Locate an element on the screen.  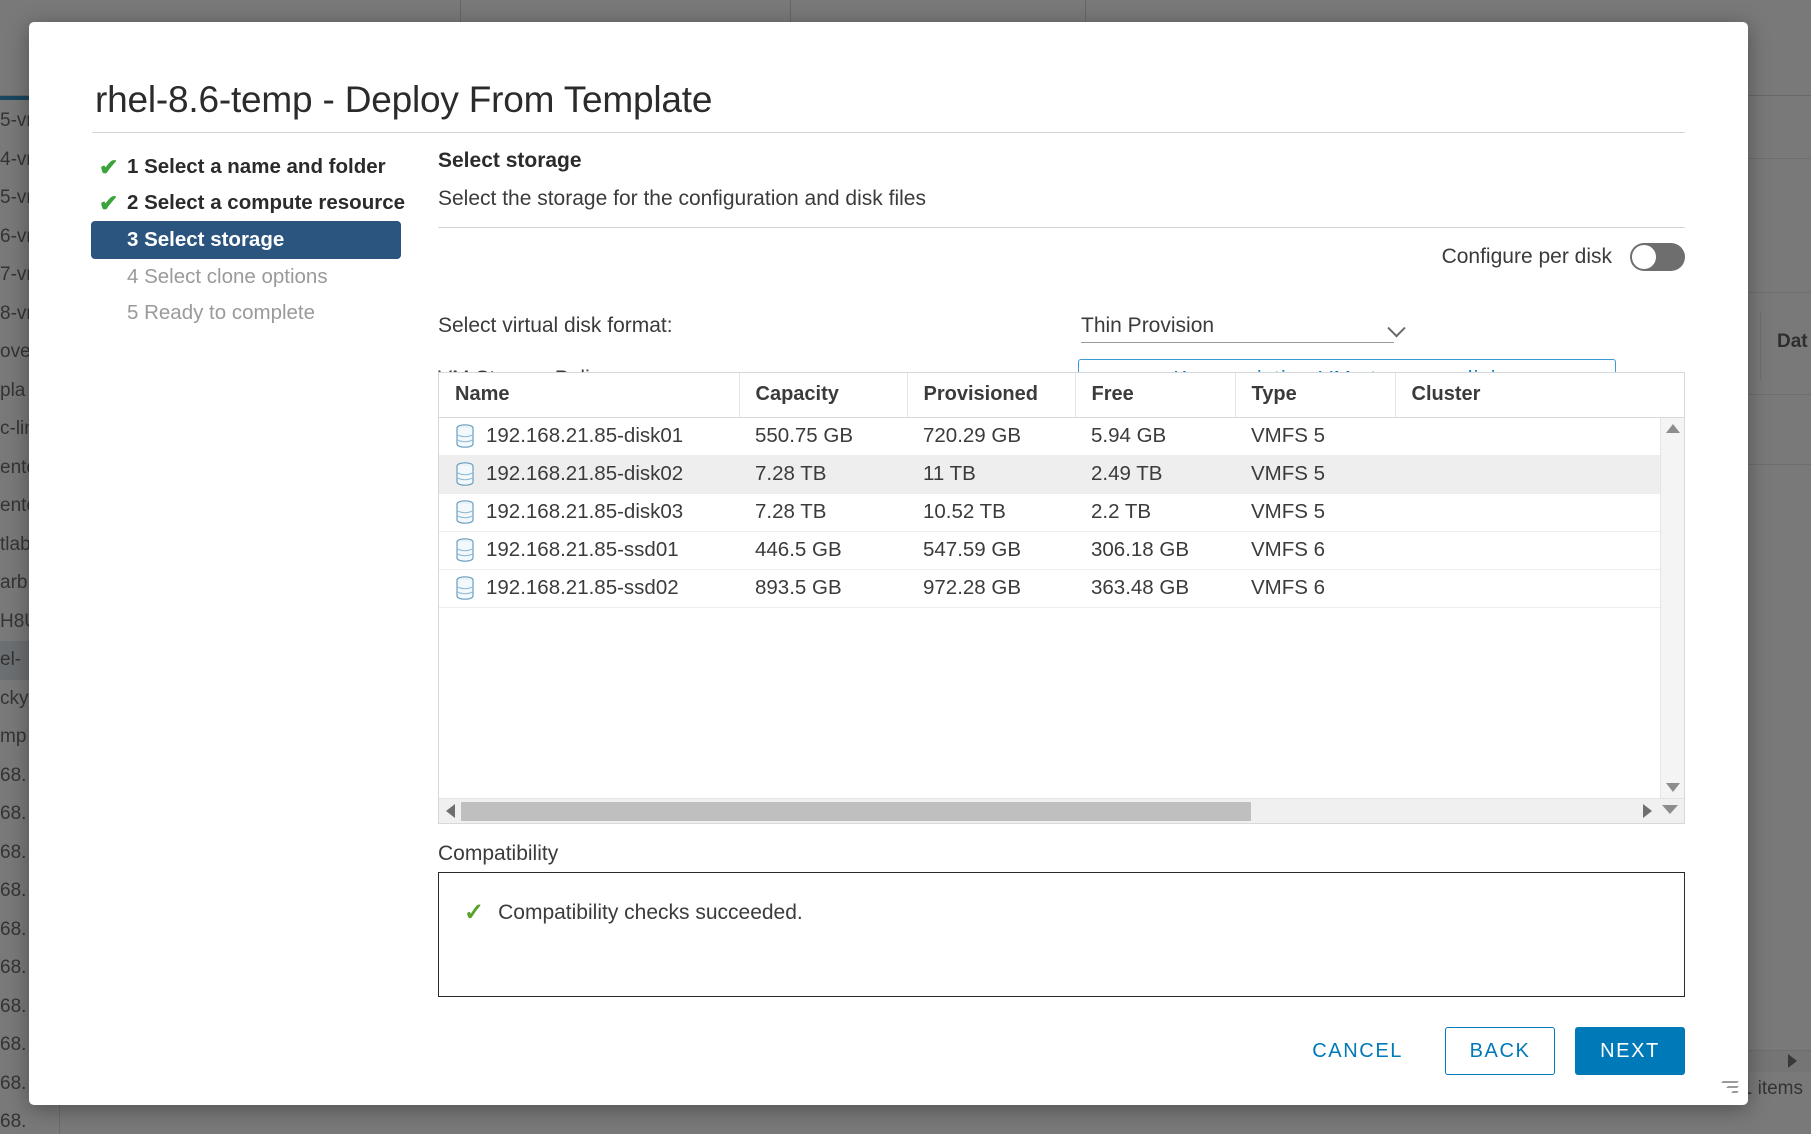
datastore-capacity-cell: 446.5 GB is located at coordinates (823, 550).